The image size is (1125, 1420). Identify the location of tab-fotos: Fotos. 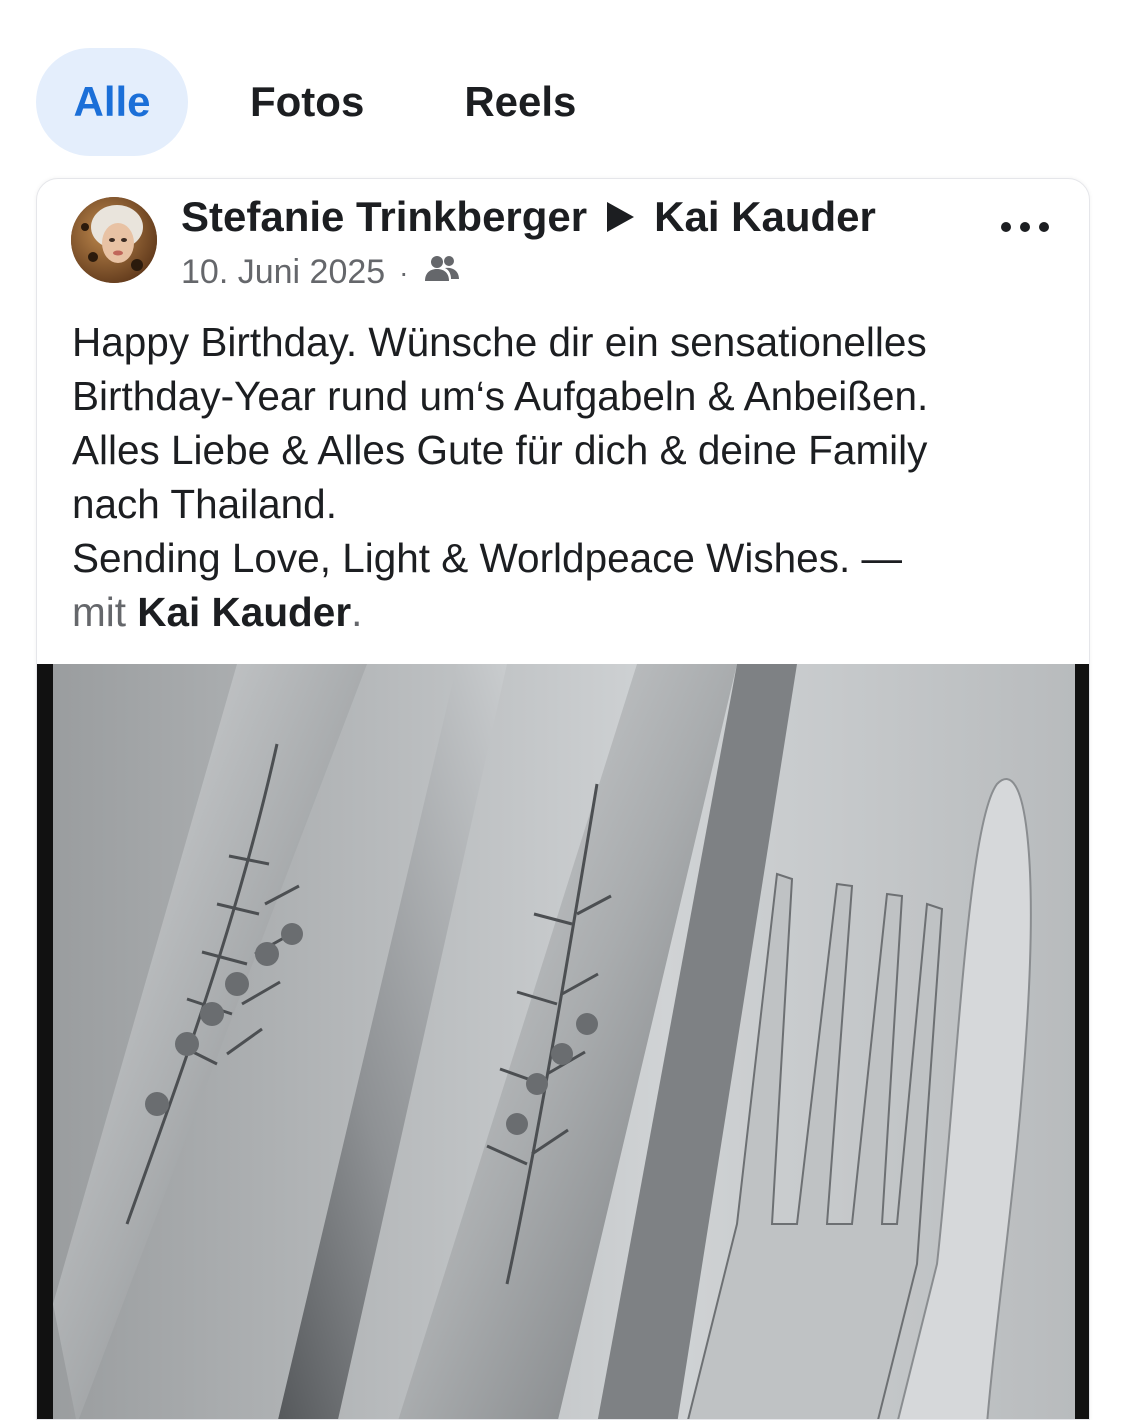
(307, 102).